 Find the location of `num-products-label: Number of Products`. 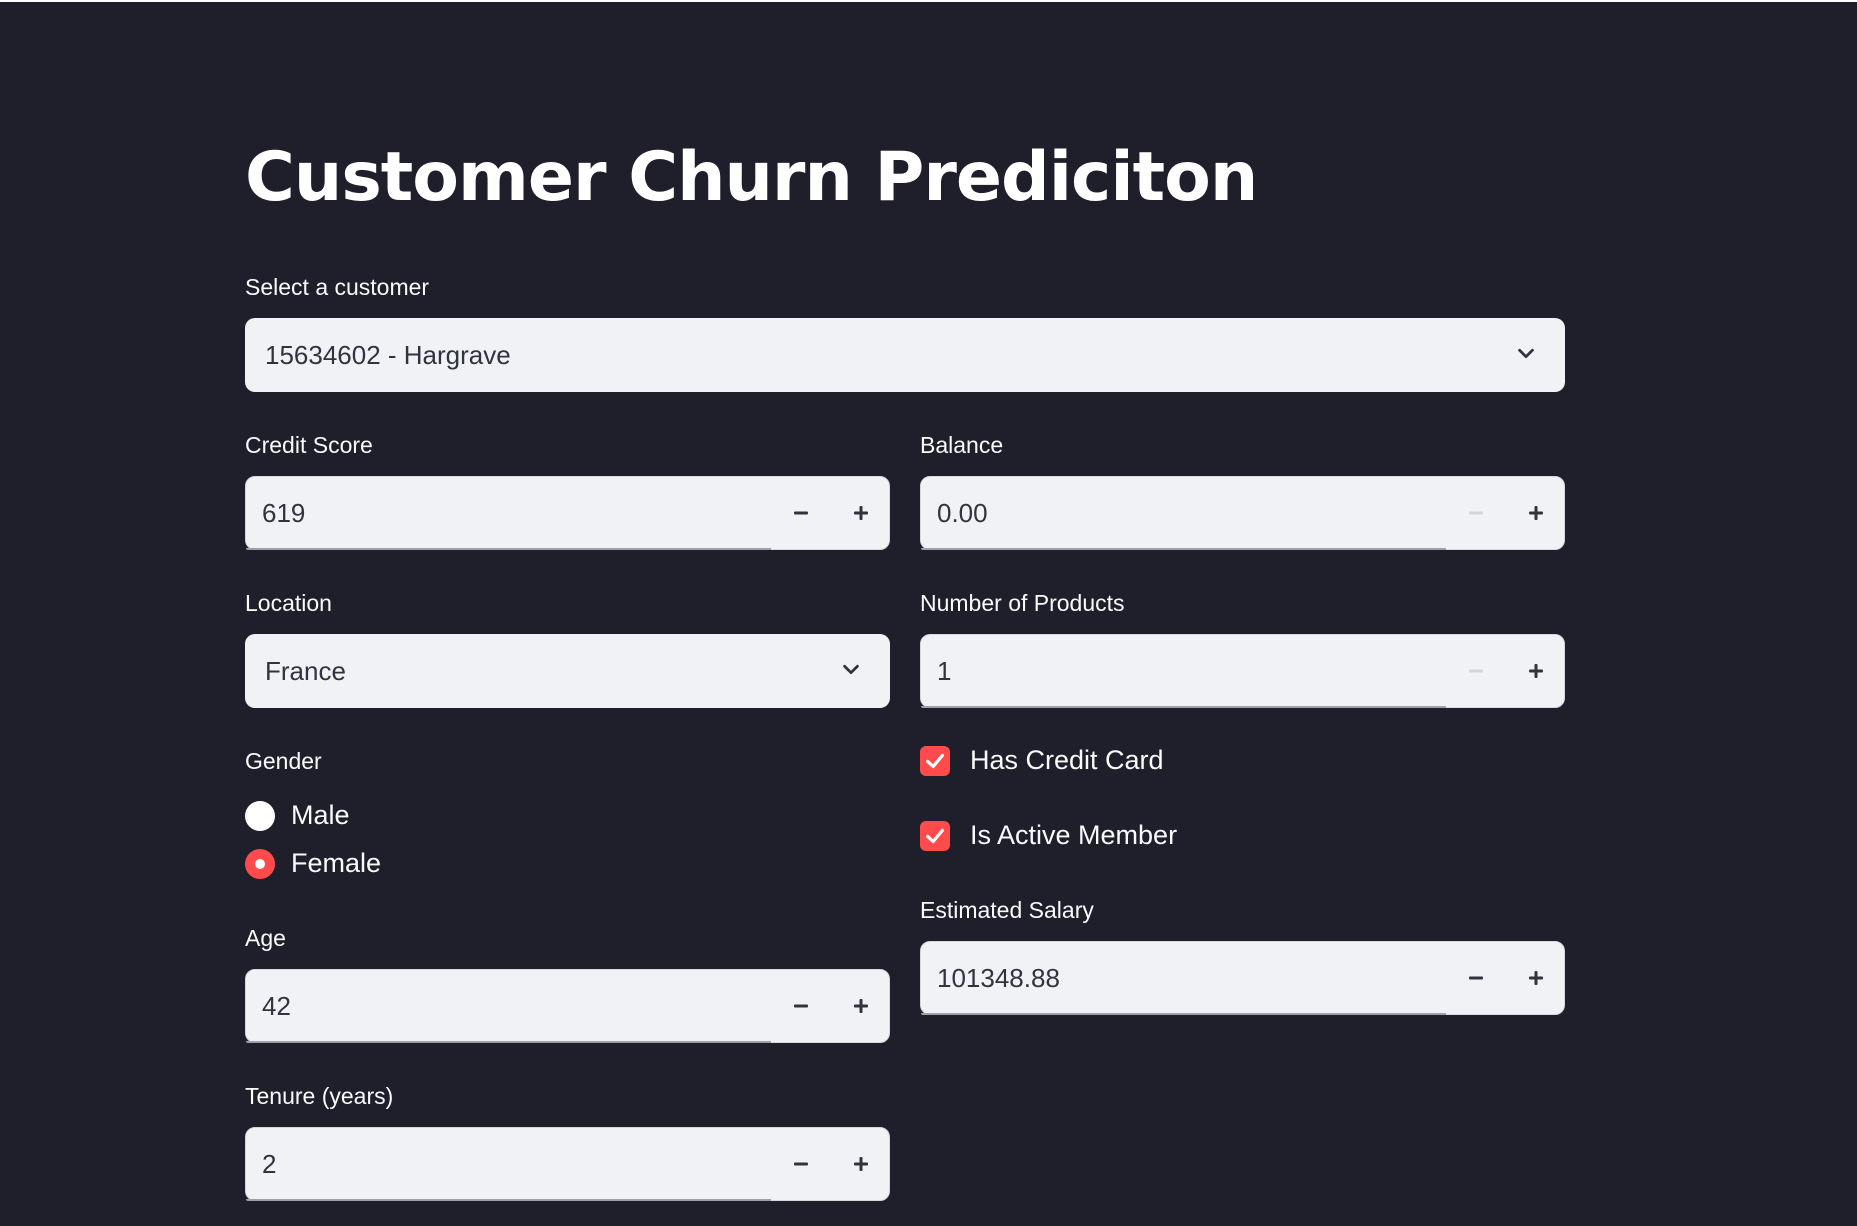

num-products-label: Number of Products is located at coordinates (1022, 603).